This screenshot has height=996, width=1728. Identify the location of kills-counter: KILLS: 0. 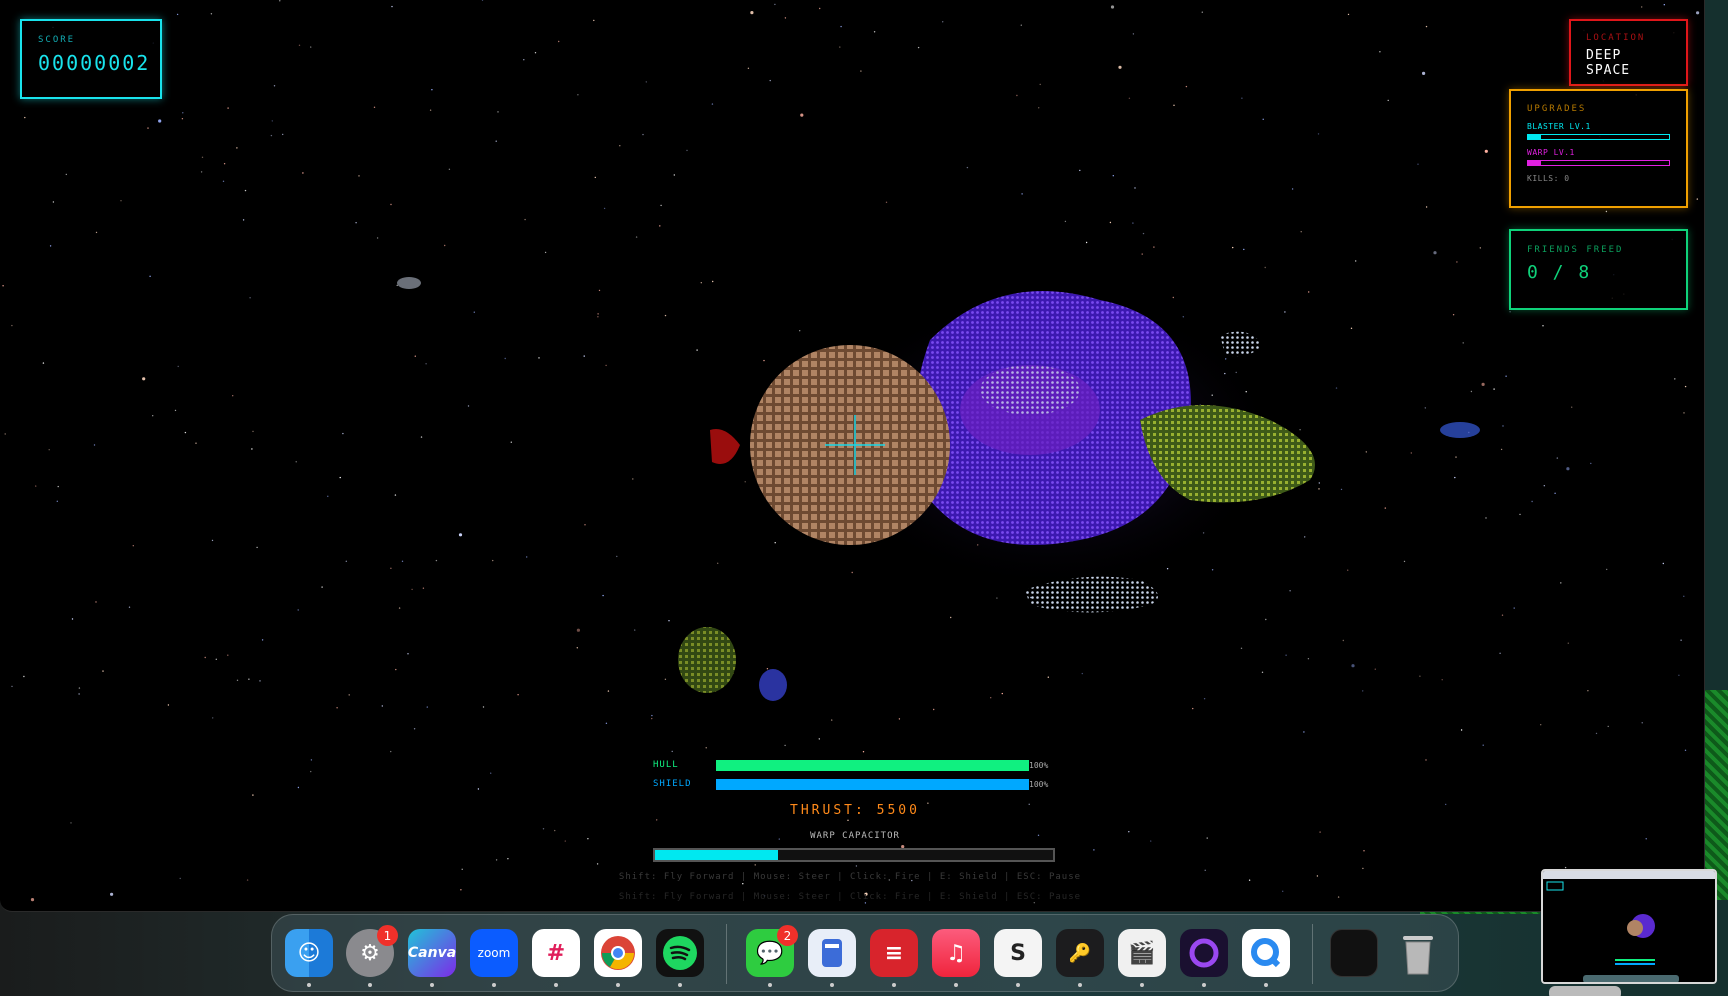
(1548, 178).